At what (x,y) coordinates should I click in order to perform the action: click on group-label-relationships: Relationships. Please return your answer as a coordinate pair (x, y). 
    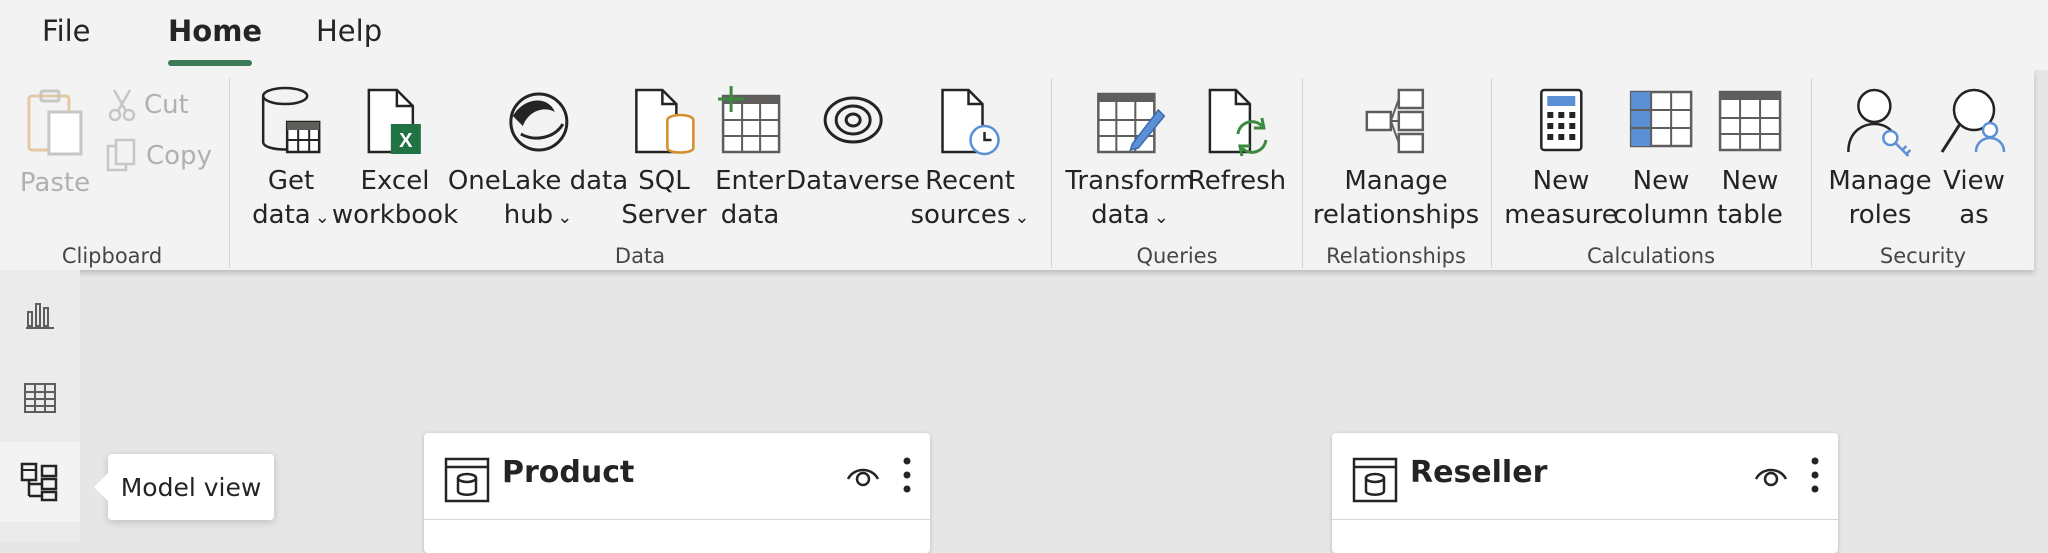
    Looking at the image, I should click on (1396, 256).